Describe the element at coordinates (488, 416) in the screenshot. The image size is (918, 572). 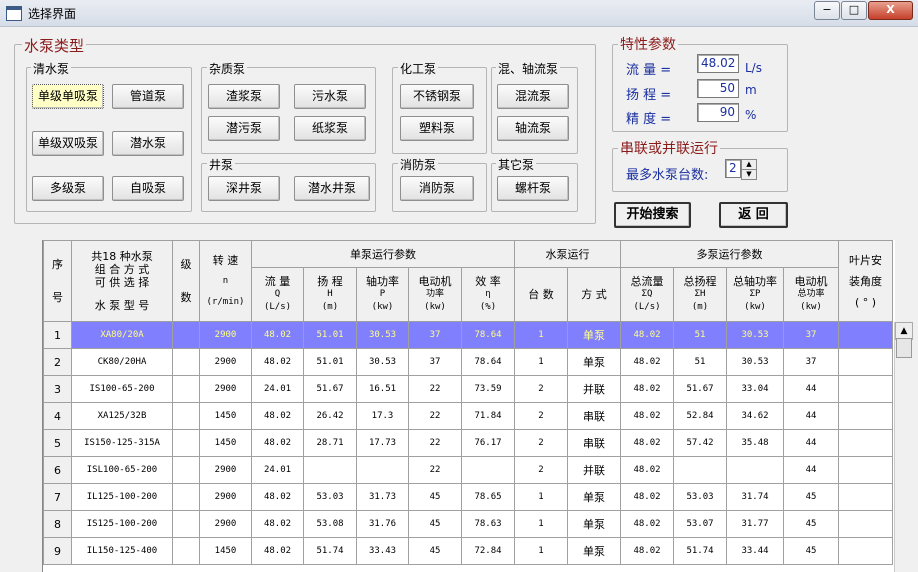
I see `table-cell: 71.84` at that location.